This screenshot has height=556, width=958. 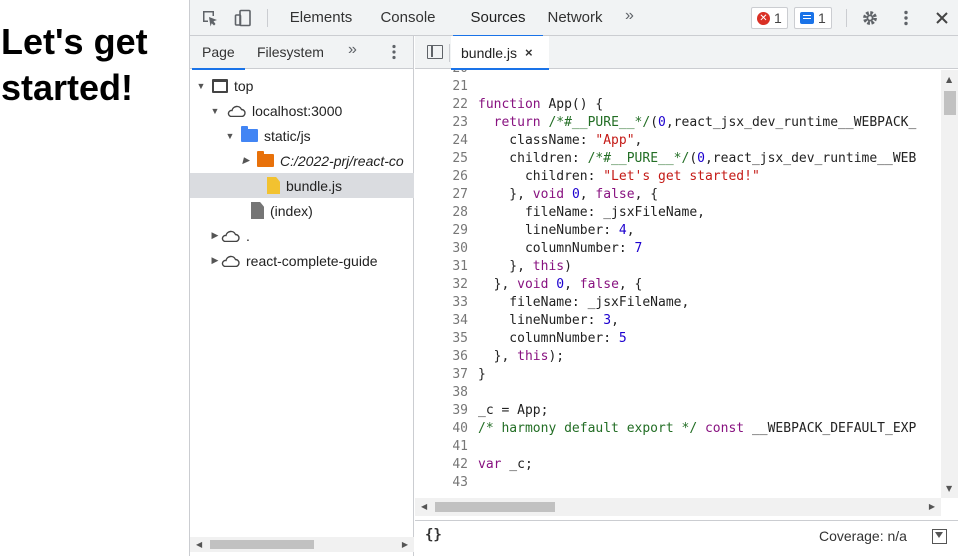 I want to click on line-number: 33, so click(x=441, y=303).